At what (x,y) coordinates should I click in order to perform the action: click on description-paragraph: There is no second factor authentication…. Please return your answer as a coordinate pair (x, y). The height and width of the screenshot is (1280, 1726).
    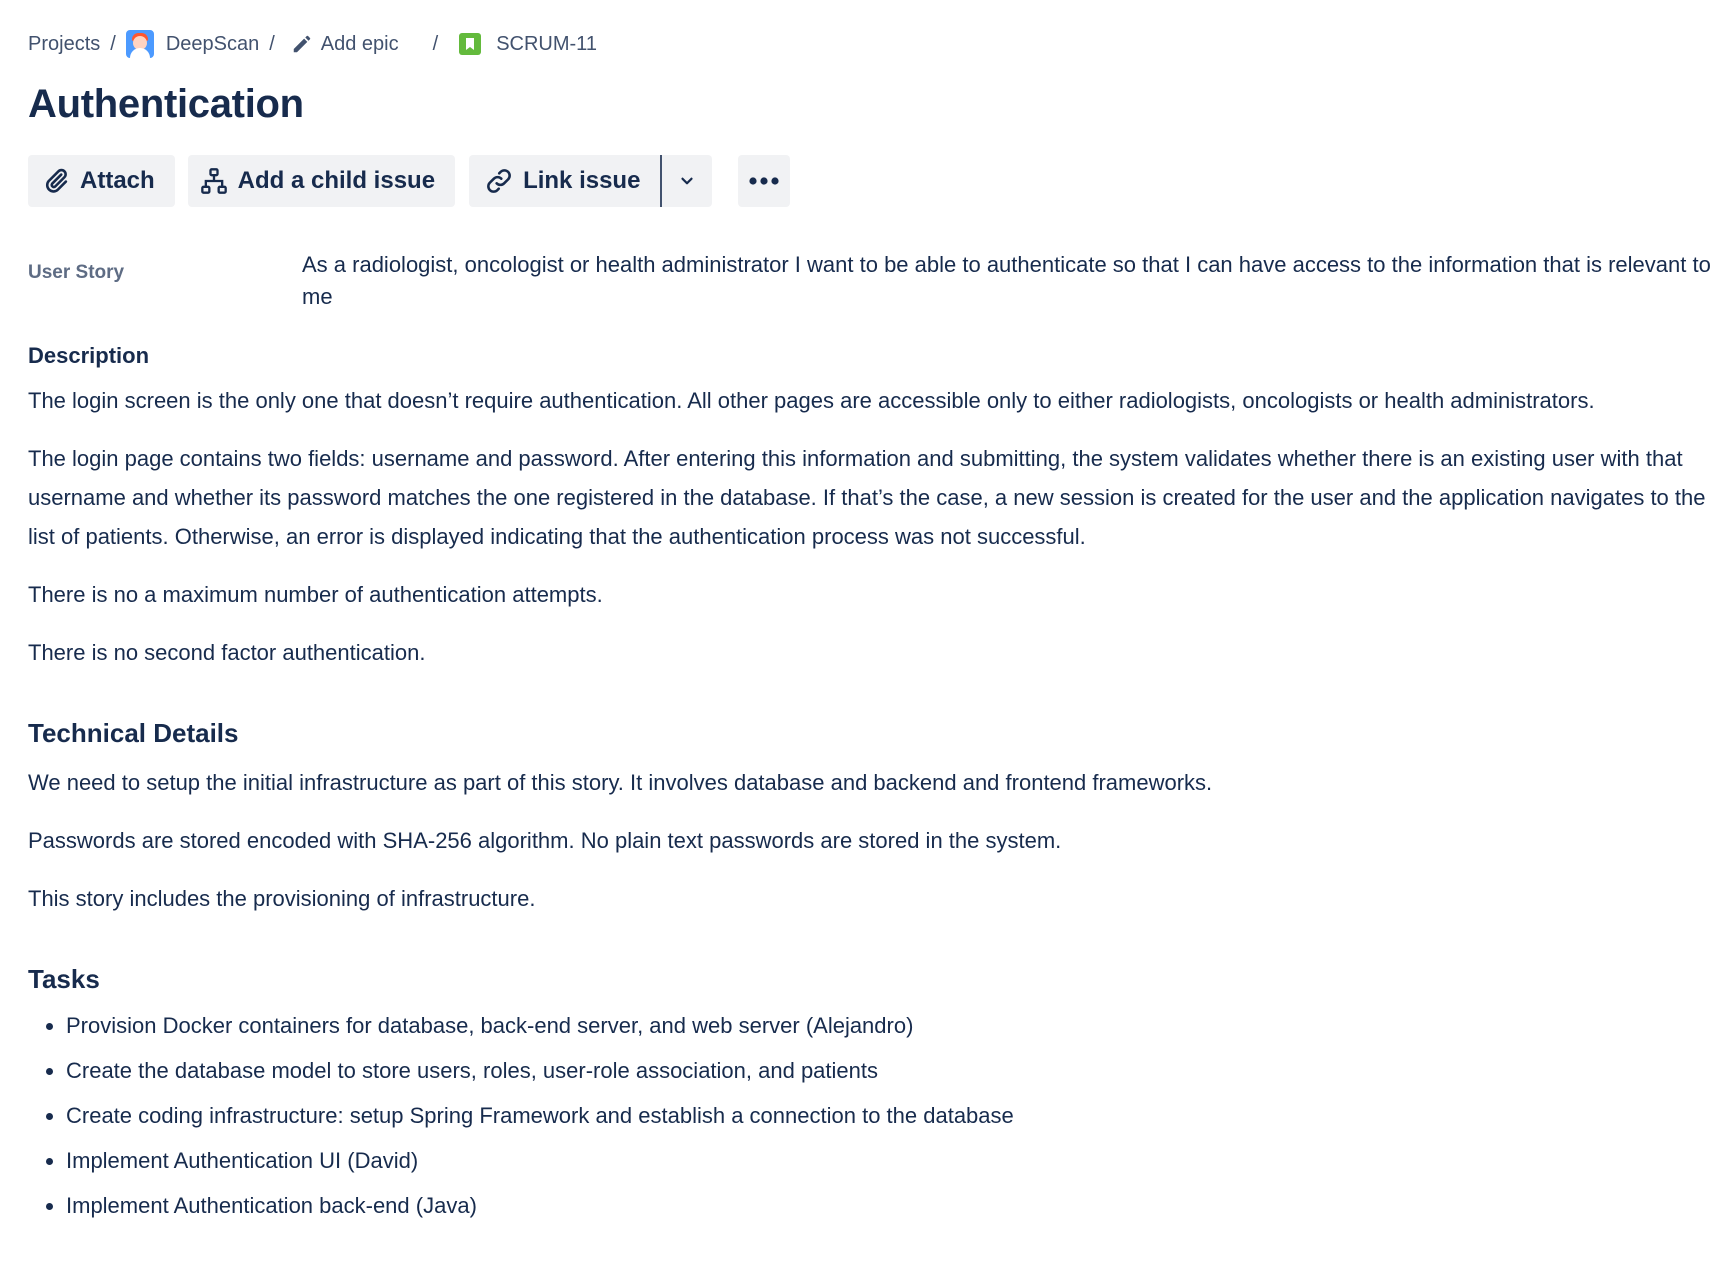
    Looking at the image, I should click on (227, 652).